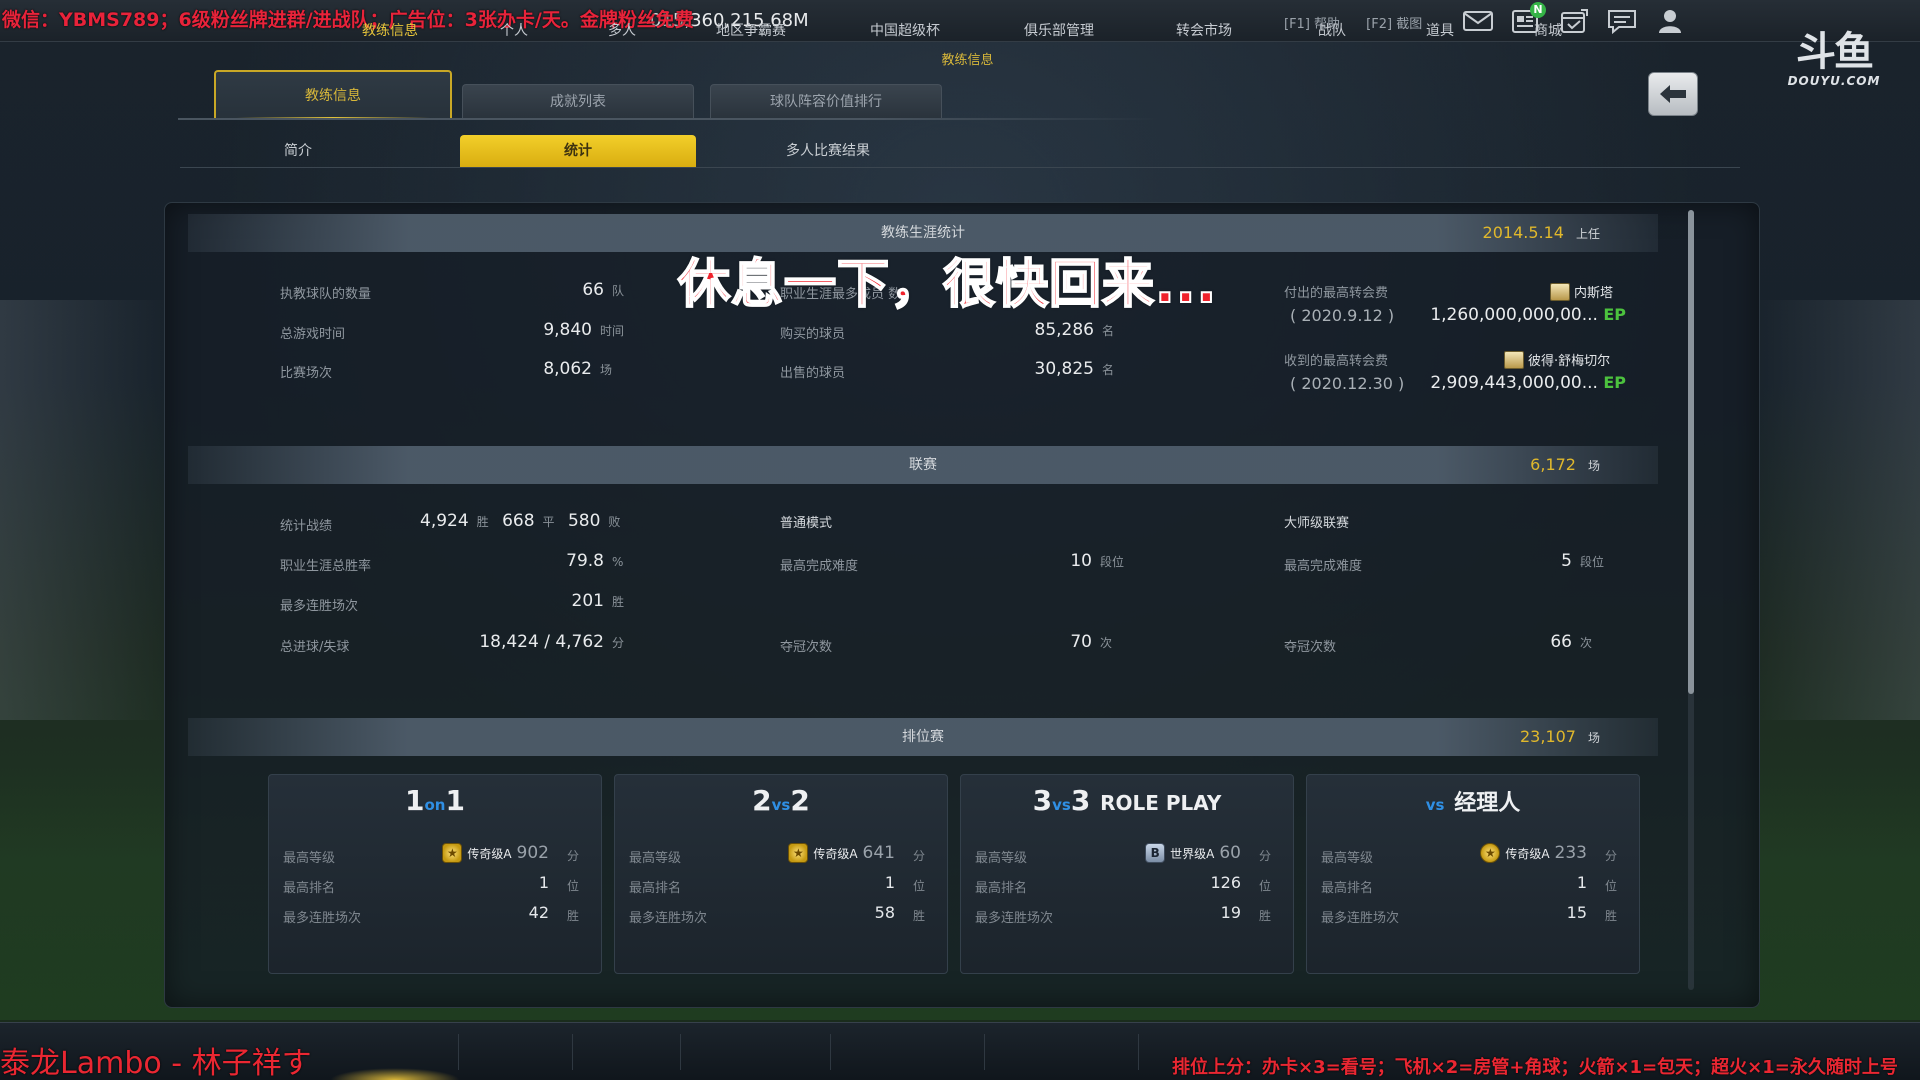  I want to click on master-difficulty-number: 5, so click(1566, 561).